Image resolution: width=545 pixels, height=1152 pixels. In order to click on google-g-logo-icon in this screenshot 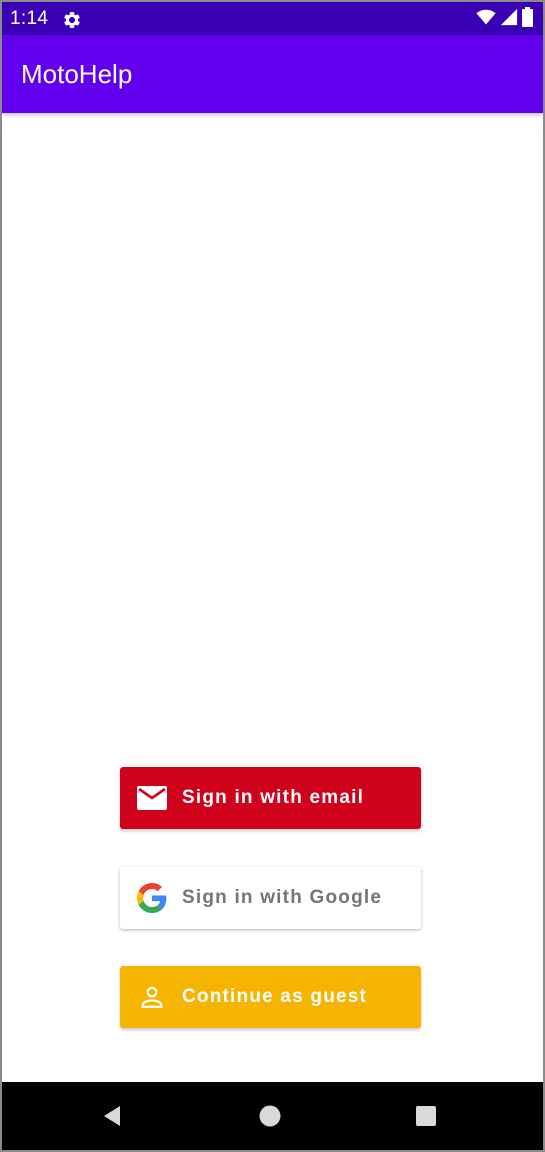, I will do `click(152, 898)`.